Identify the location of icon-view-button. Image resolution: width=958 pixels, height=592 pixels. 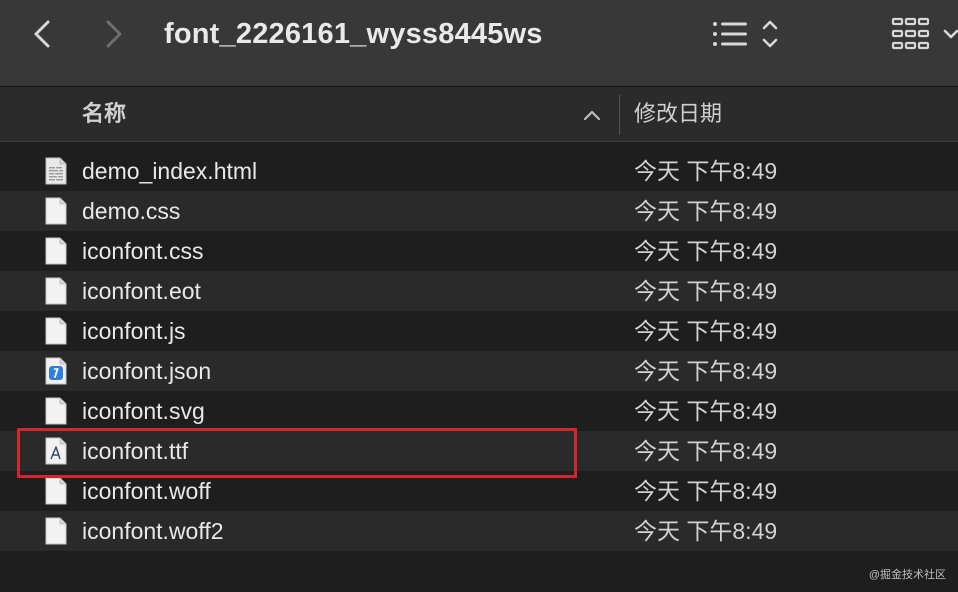
(923, 34).